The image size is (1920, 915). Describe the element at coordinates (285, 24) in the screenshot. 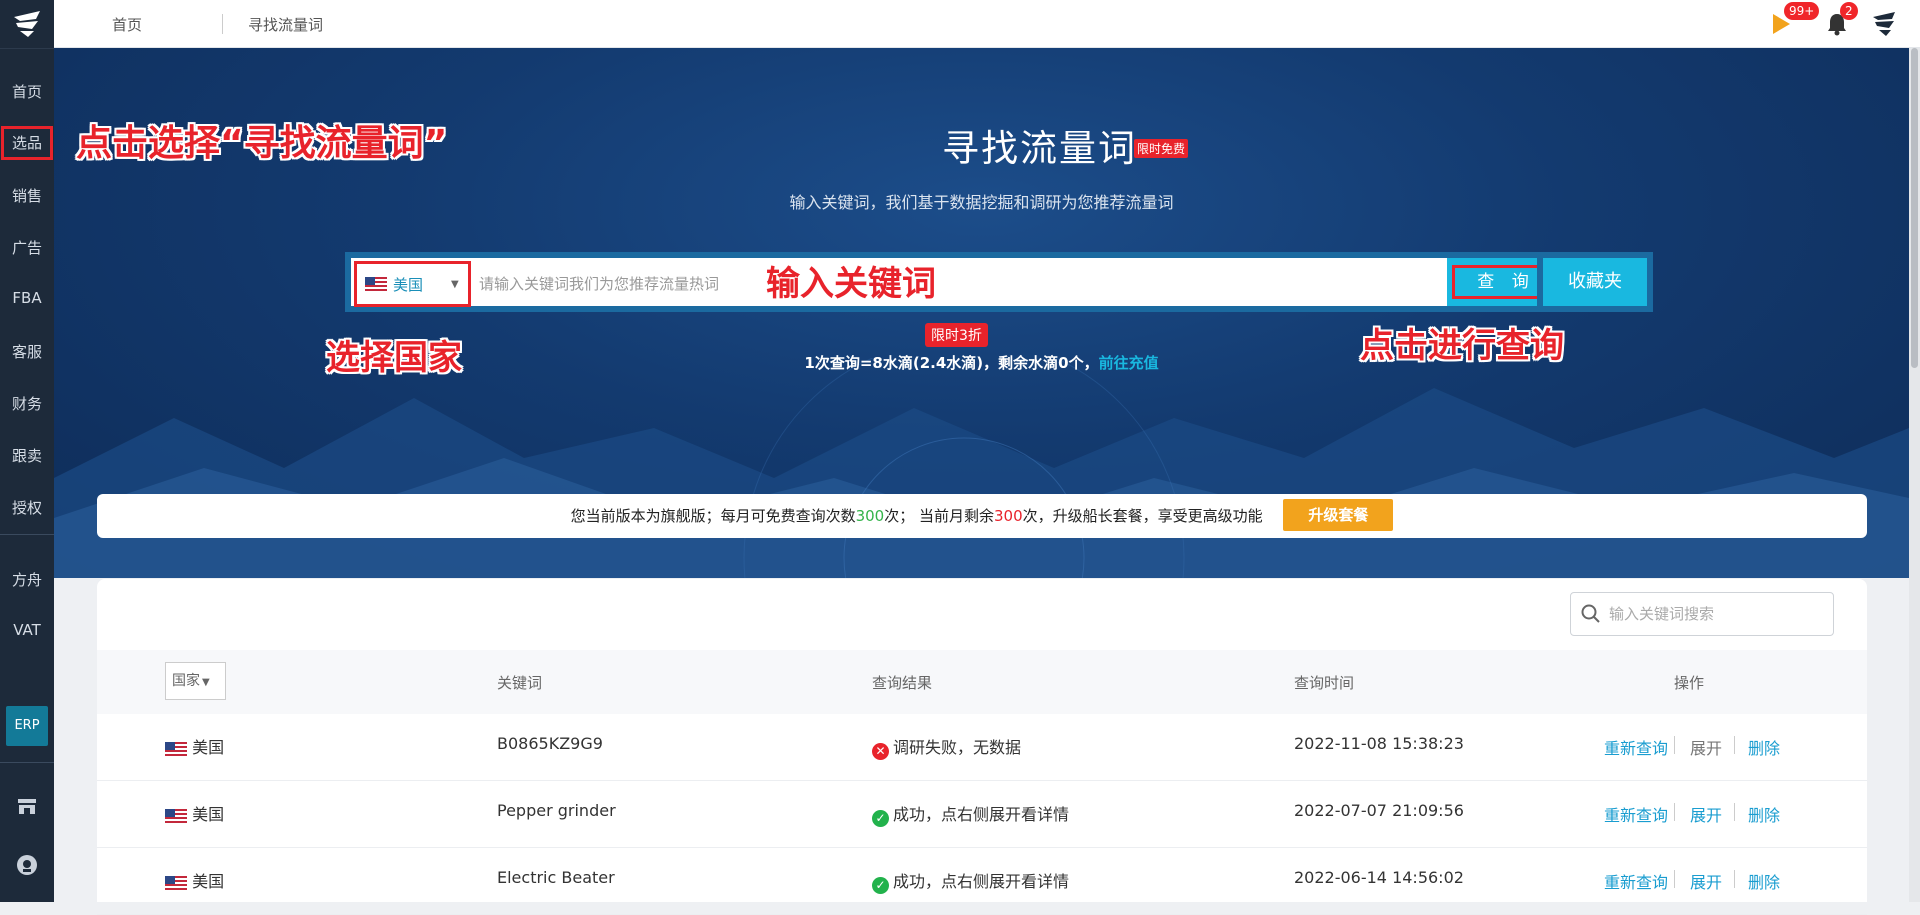

I see `breadcrumb-current: 寻找流量词` at that location.